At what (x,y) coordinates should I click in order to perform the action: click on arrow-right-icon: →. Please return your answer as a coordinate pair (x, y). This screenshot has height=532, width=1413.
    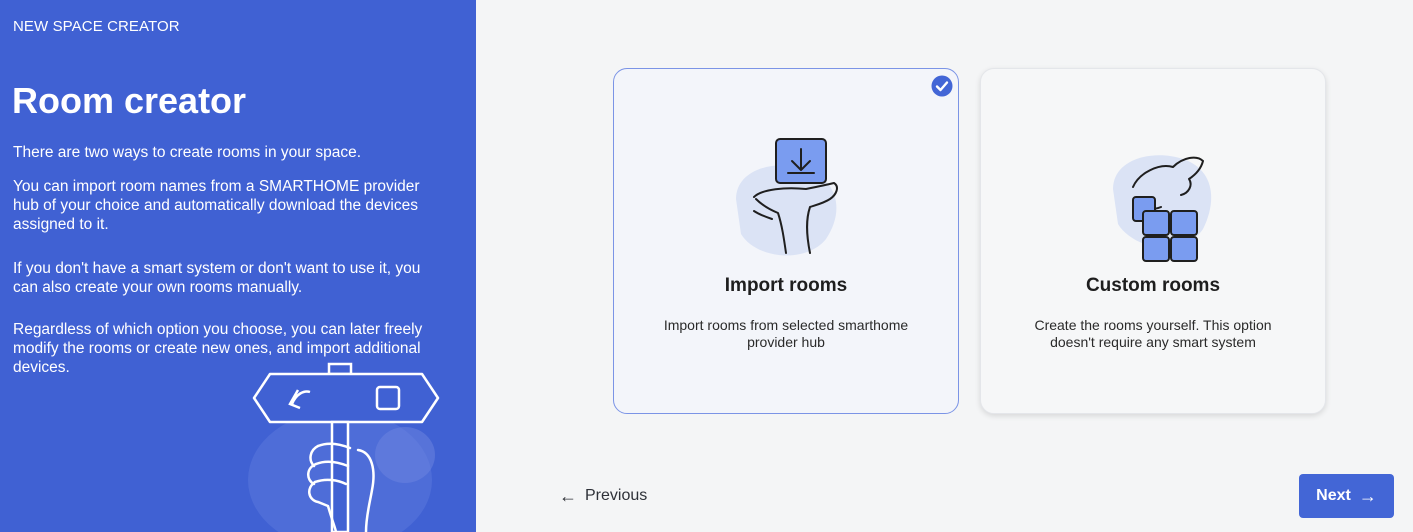
    Looking at the image, I should click on (1367, 496).